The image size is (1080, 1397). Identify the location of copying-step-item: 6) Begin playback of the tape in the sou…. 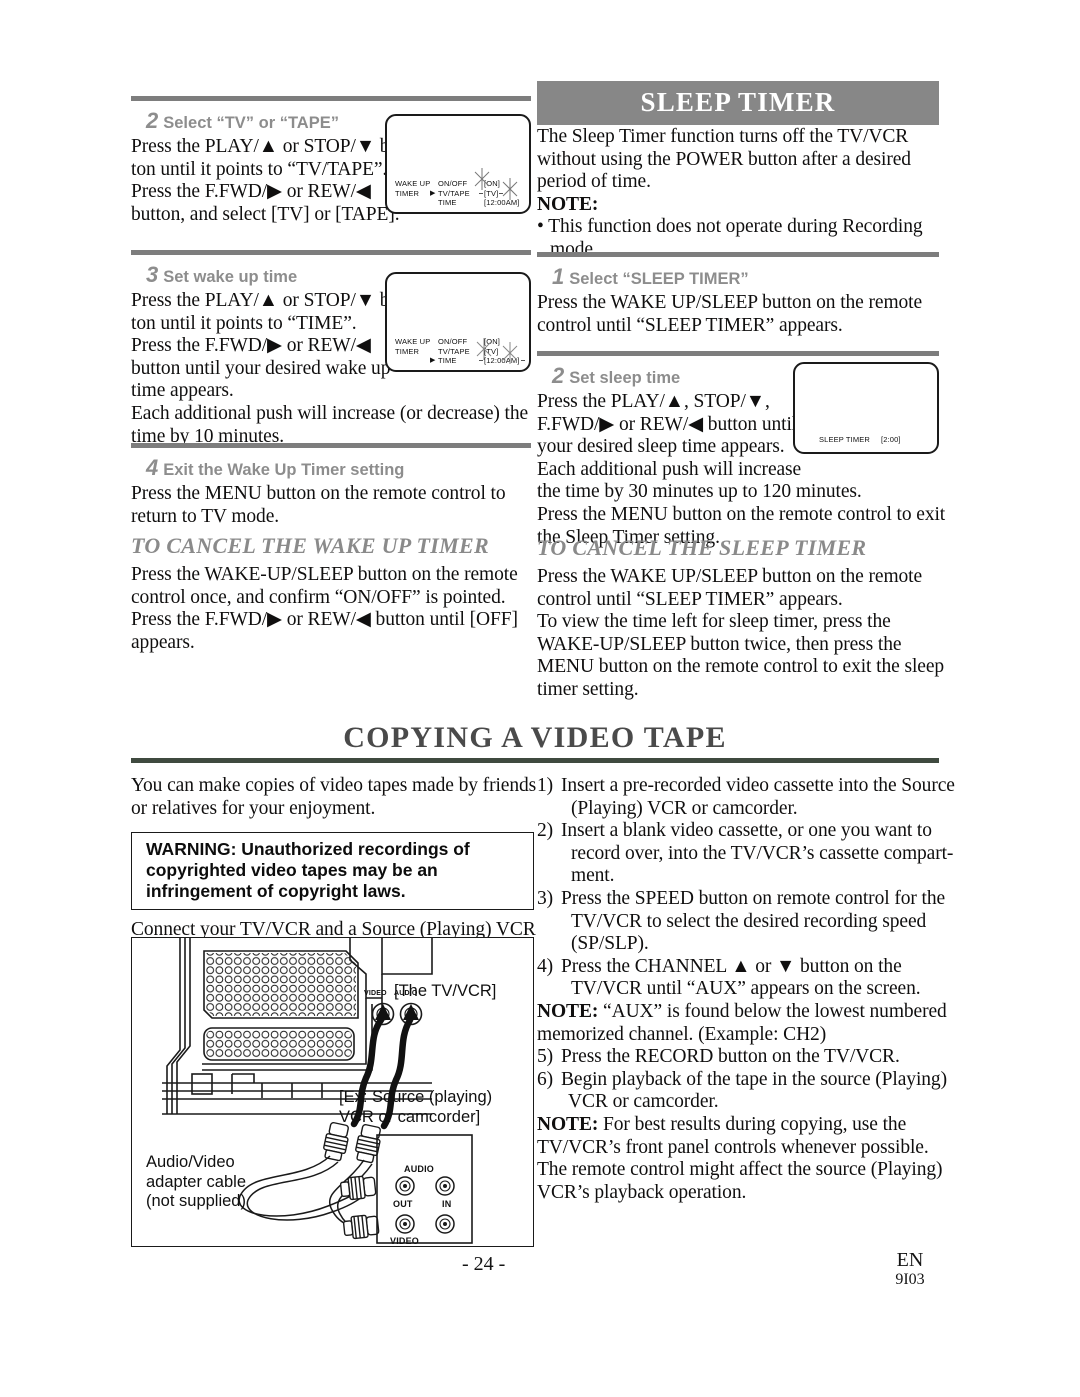
(742, 1090).